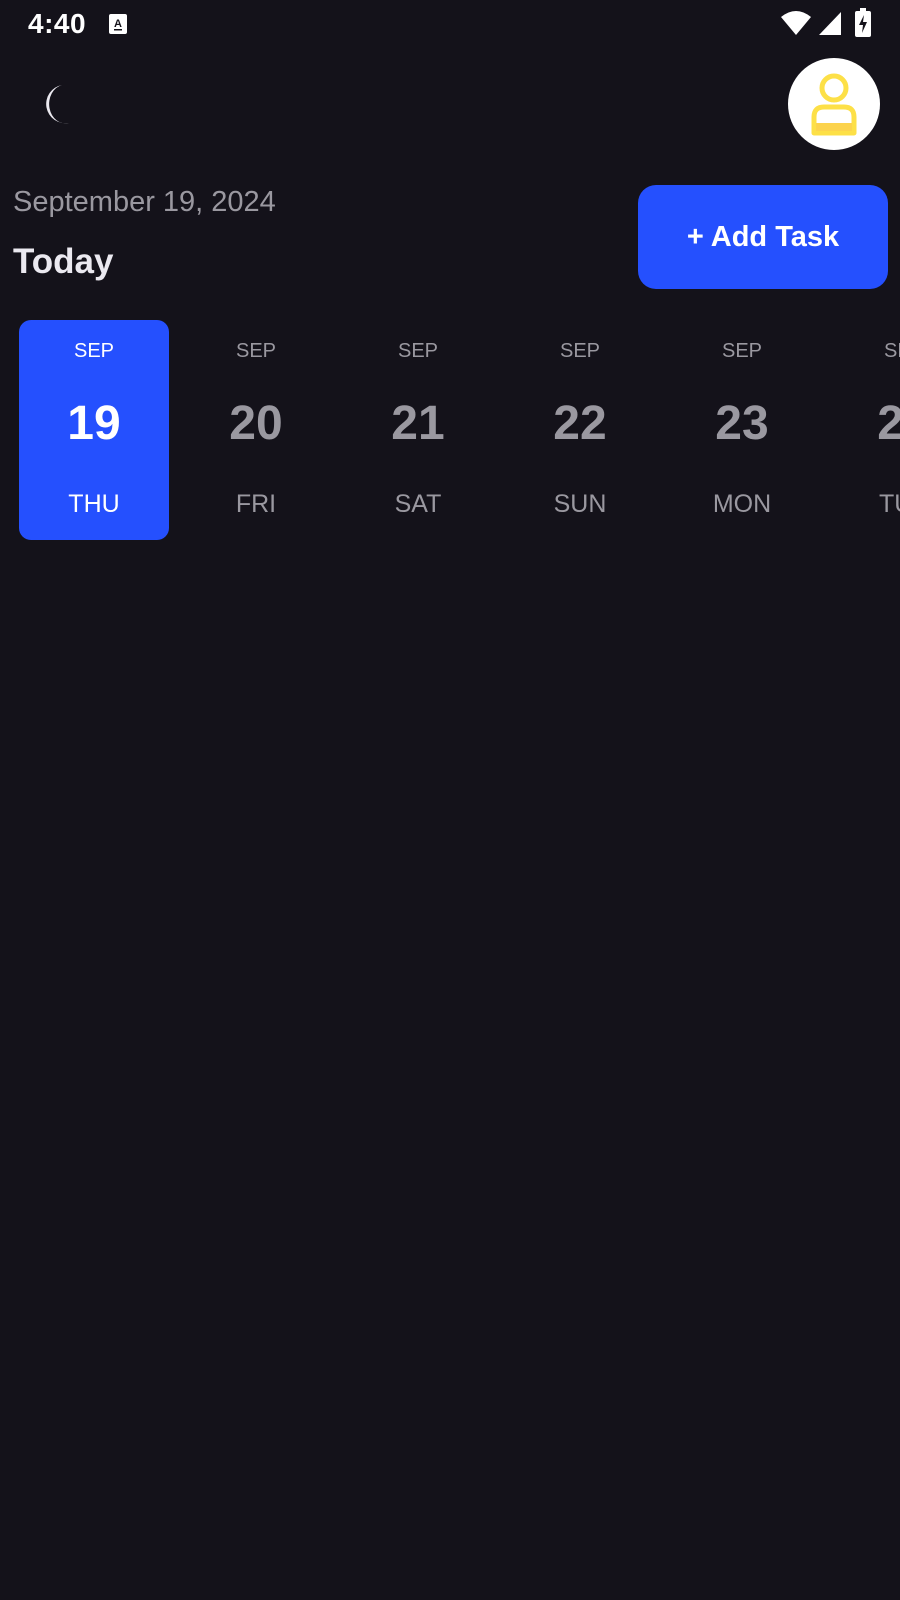 Image resolution: width=900 pixels, height=1600 pixels. Describe the element at coordinates (450, 25) in the screenshot. I see `status-bar: 4:40 A` at that location.